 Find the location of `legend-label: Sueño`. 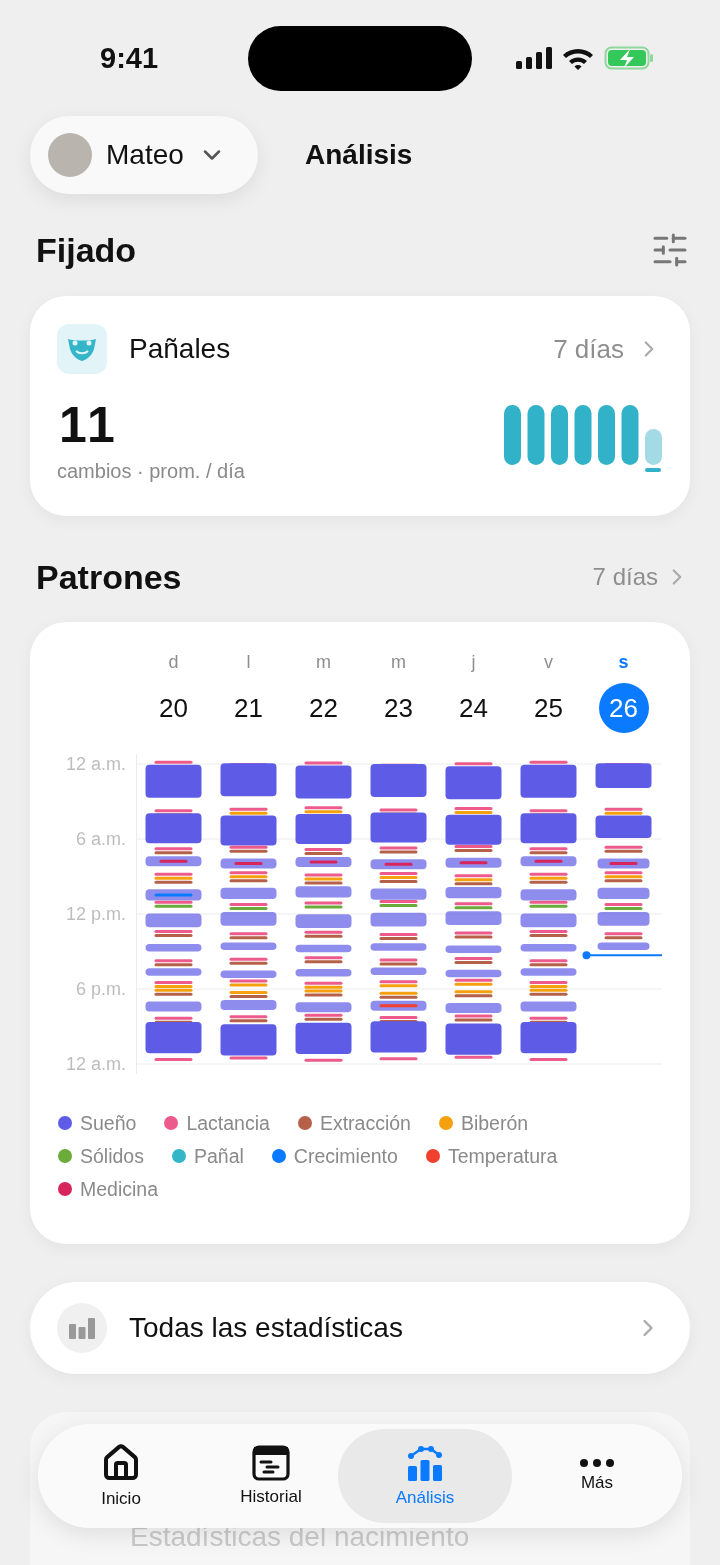

legend-label: Sueño is located at coordinates (108, 1123).